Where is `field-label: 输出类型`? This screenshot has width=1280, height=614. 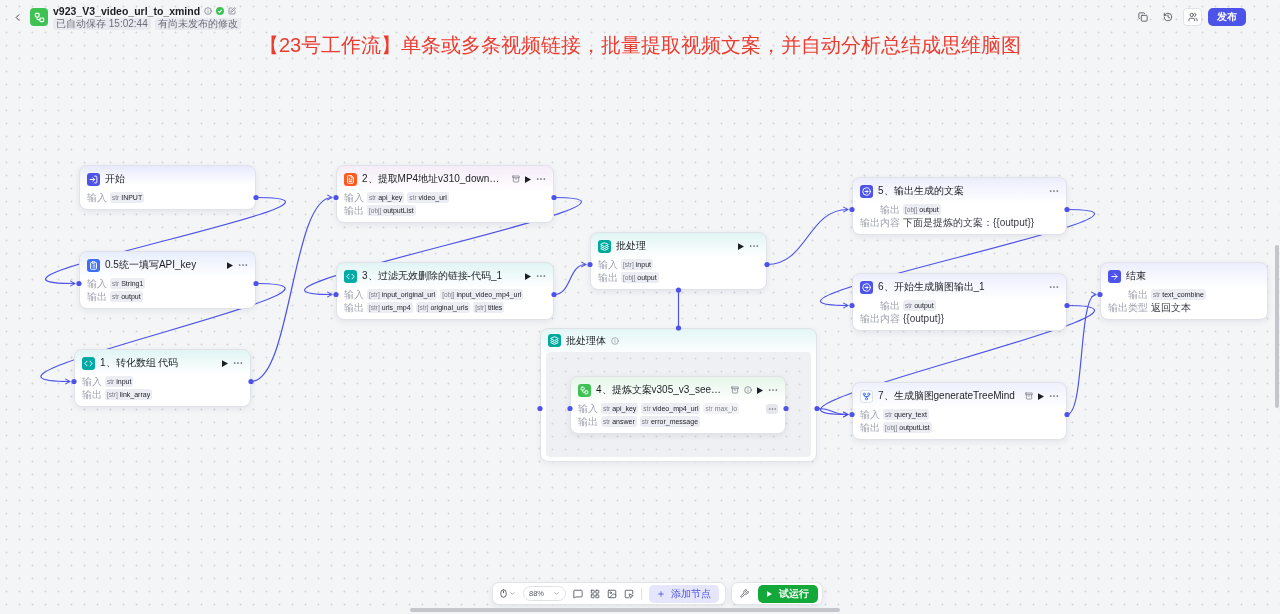 field-label: 输出类型 is located at coordinates (1128, 307).